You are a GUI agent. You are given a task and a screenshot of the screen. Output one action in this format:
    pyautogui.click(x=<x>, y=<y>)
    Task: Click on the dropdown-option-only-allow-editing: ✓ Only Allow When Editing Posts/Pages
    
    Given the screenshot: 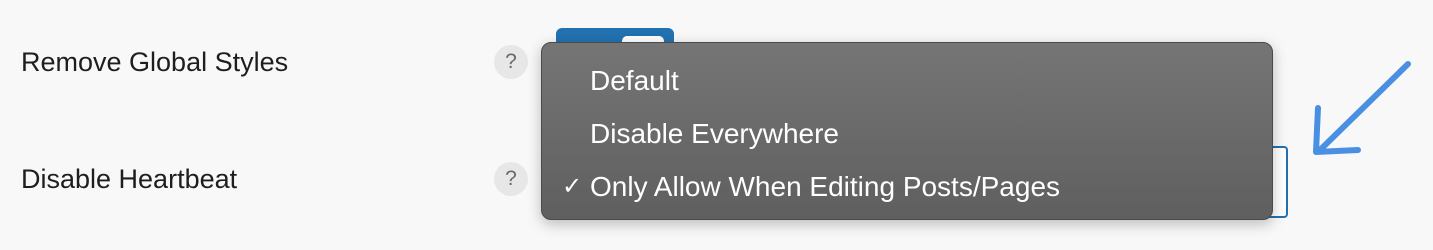 What is the action you would take?
    pyautogui.click(x=811, y=187)
    